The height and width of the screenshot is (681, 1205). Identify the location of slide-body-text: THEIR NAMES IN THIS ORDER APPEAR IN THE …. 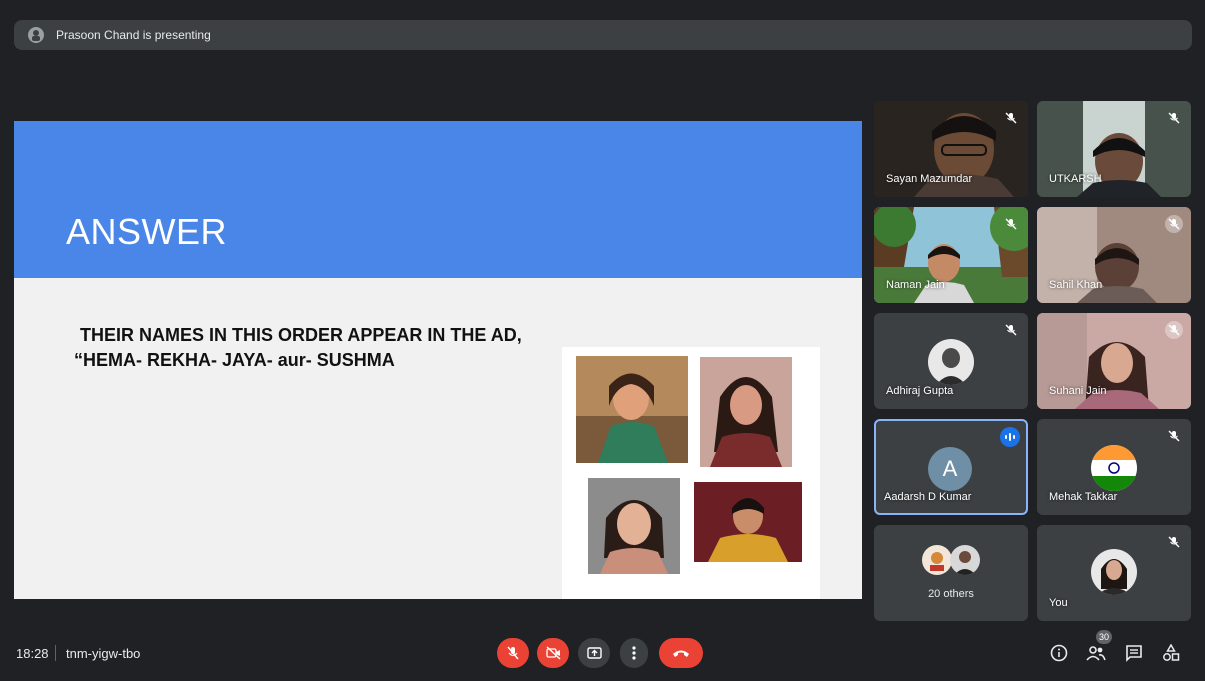
(298, 348).